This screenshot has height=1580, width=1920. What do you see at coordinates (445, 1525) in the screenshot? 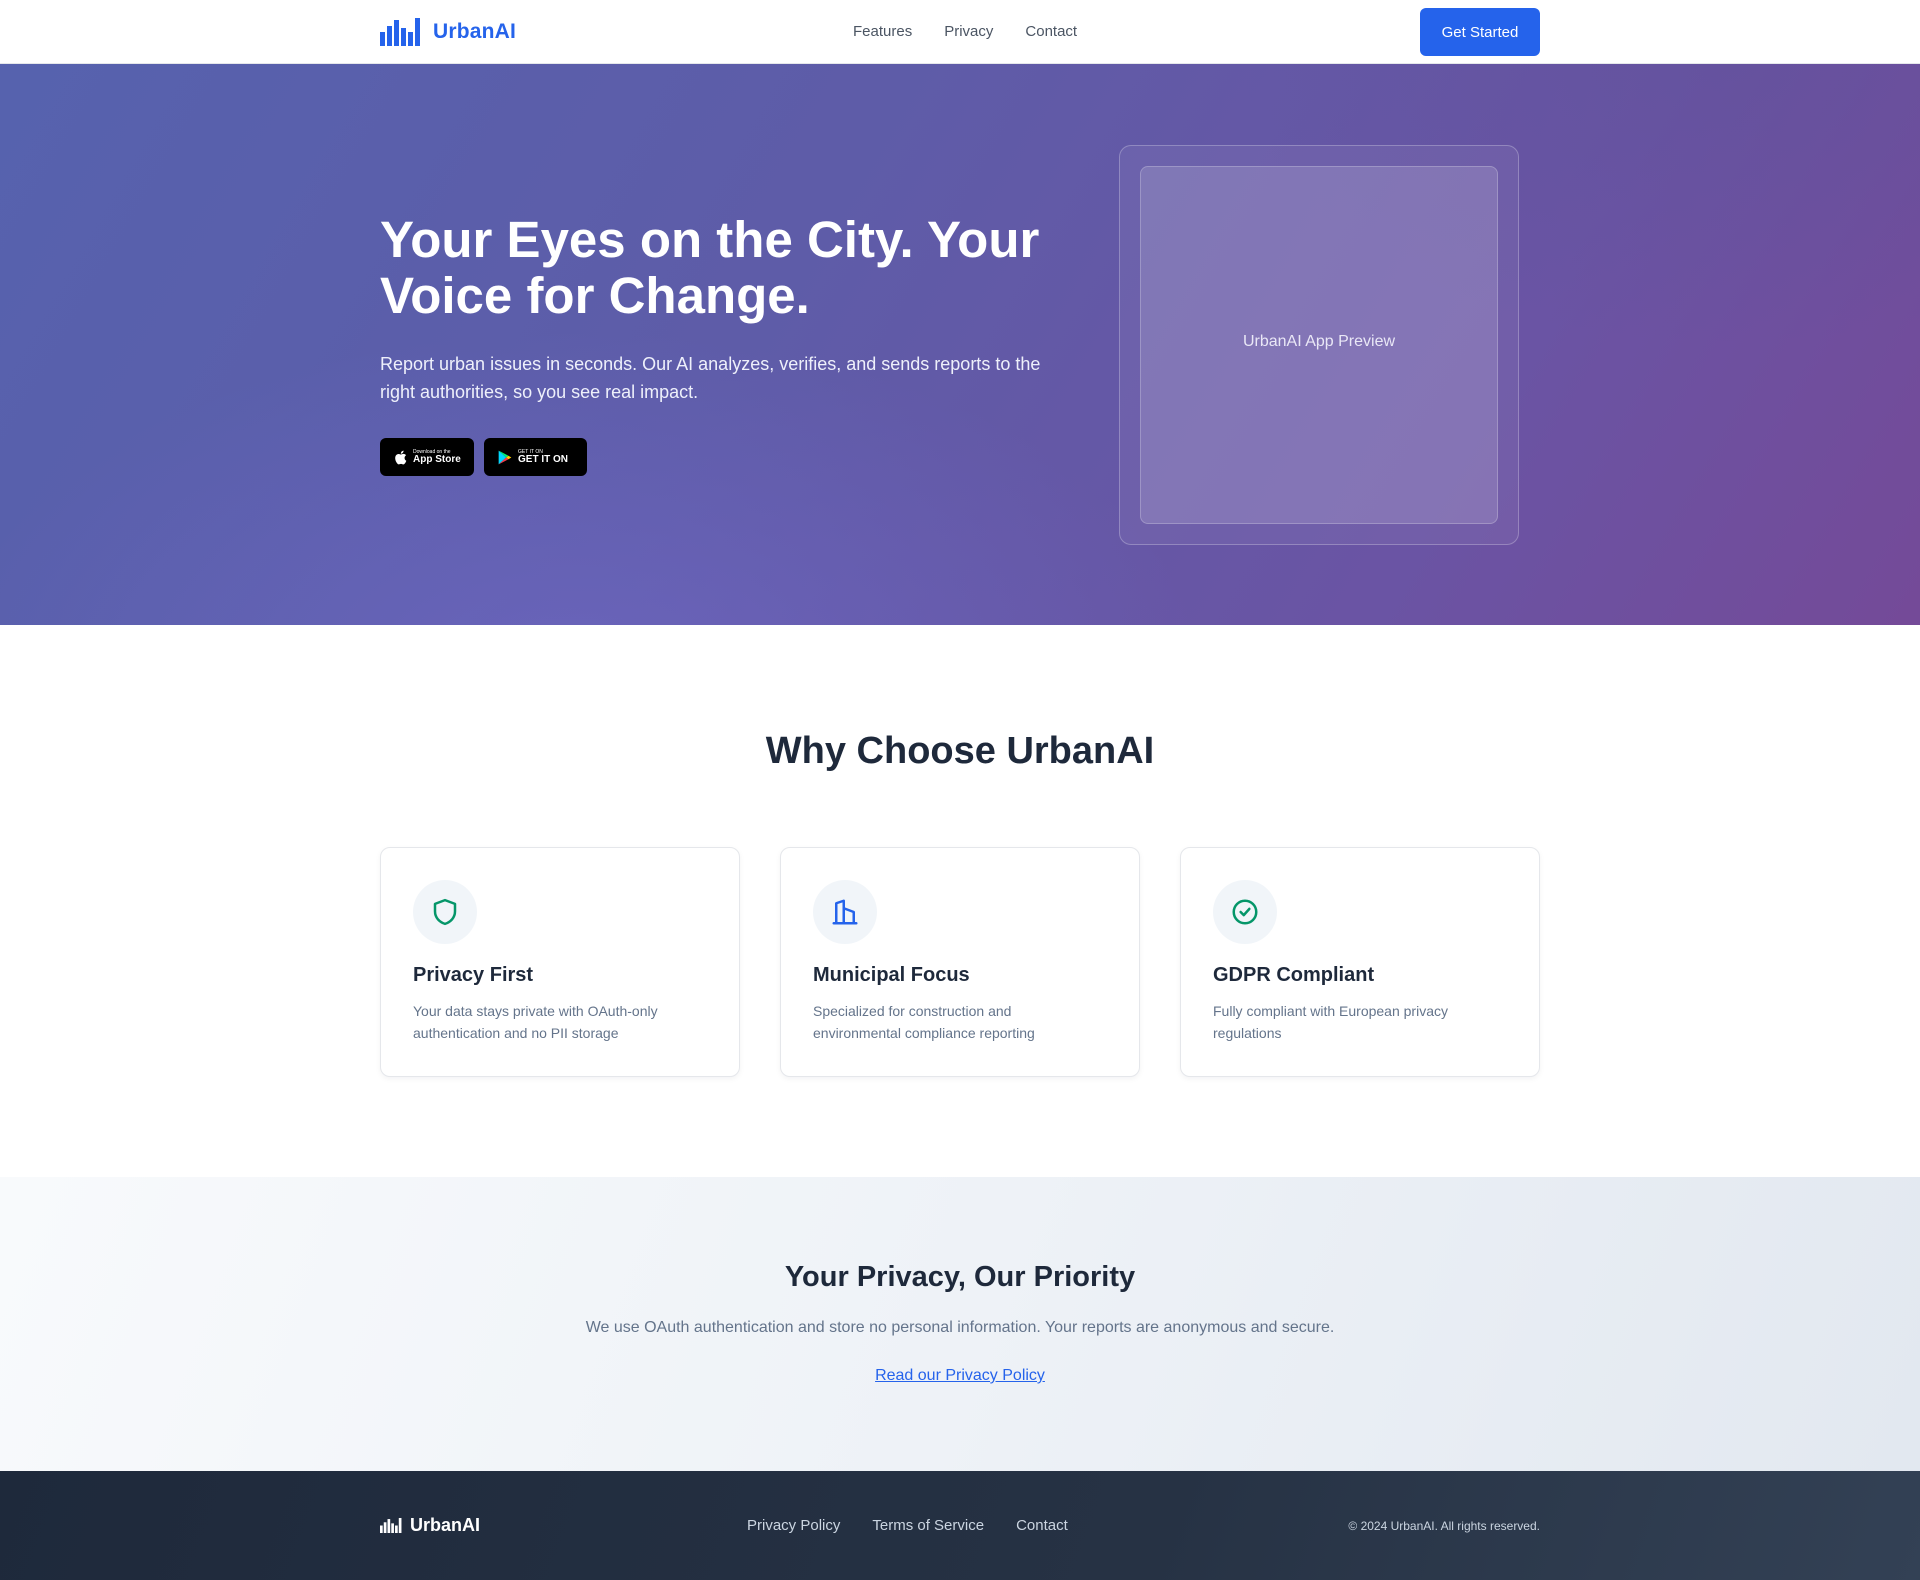
I see `footer-brand-name: UrbanAI` at bounding box center [445, 1525].